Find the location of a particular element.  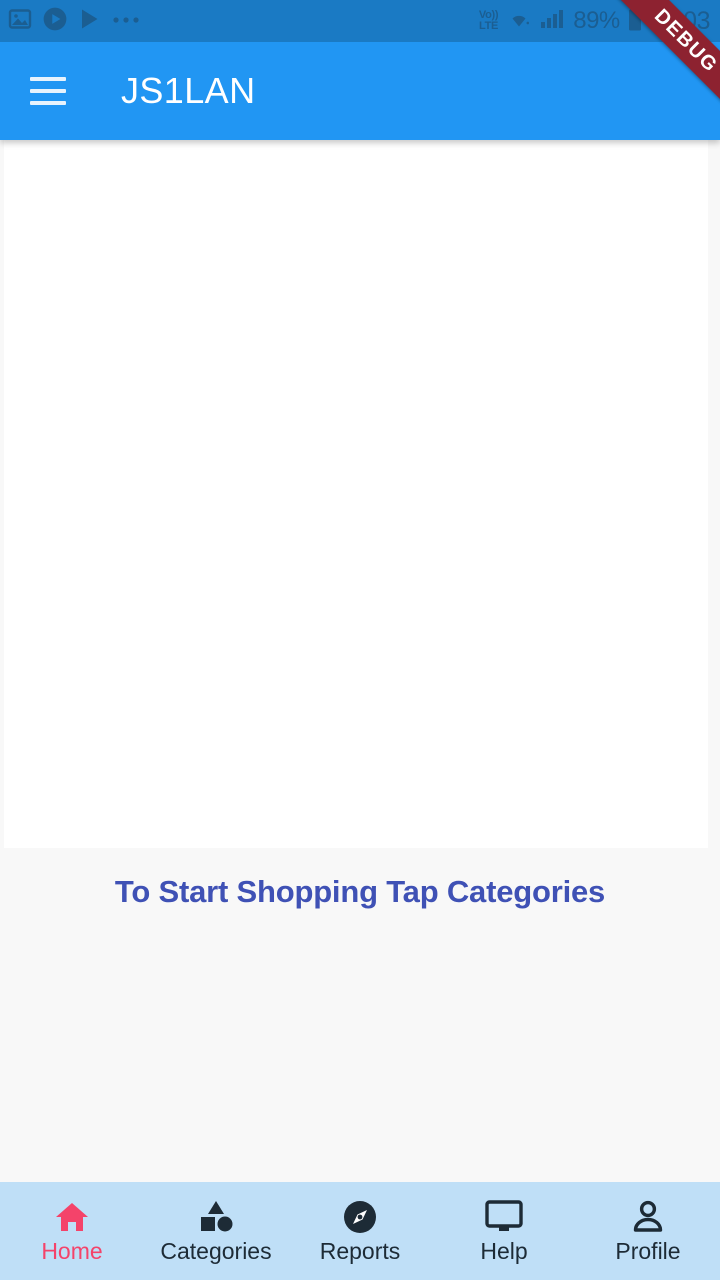

status-bar-left-icons is located at coordinates (75, 21).